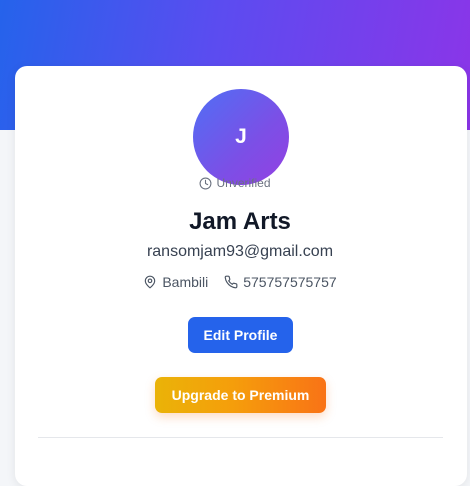 The width and height of the screenshot is (470, 486). I want to click on avatar: J, so click(241, 137).